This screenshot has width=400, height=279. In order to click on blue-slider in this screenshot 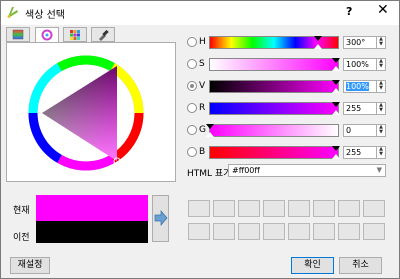, I will do `click(274, 152)`.